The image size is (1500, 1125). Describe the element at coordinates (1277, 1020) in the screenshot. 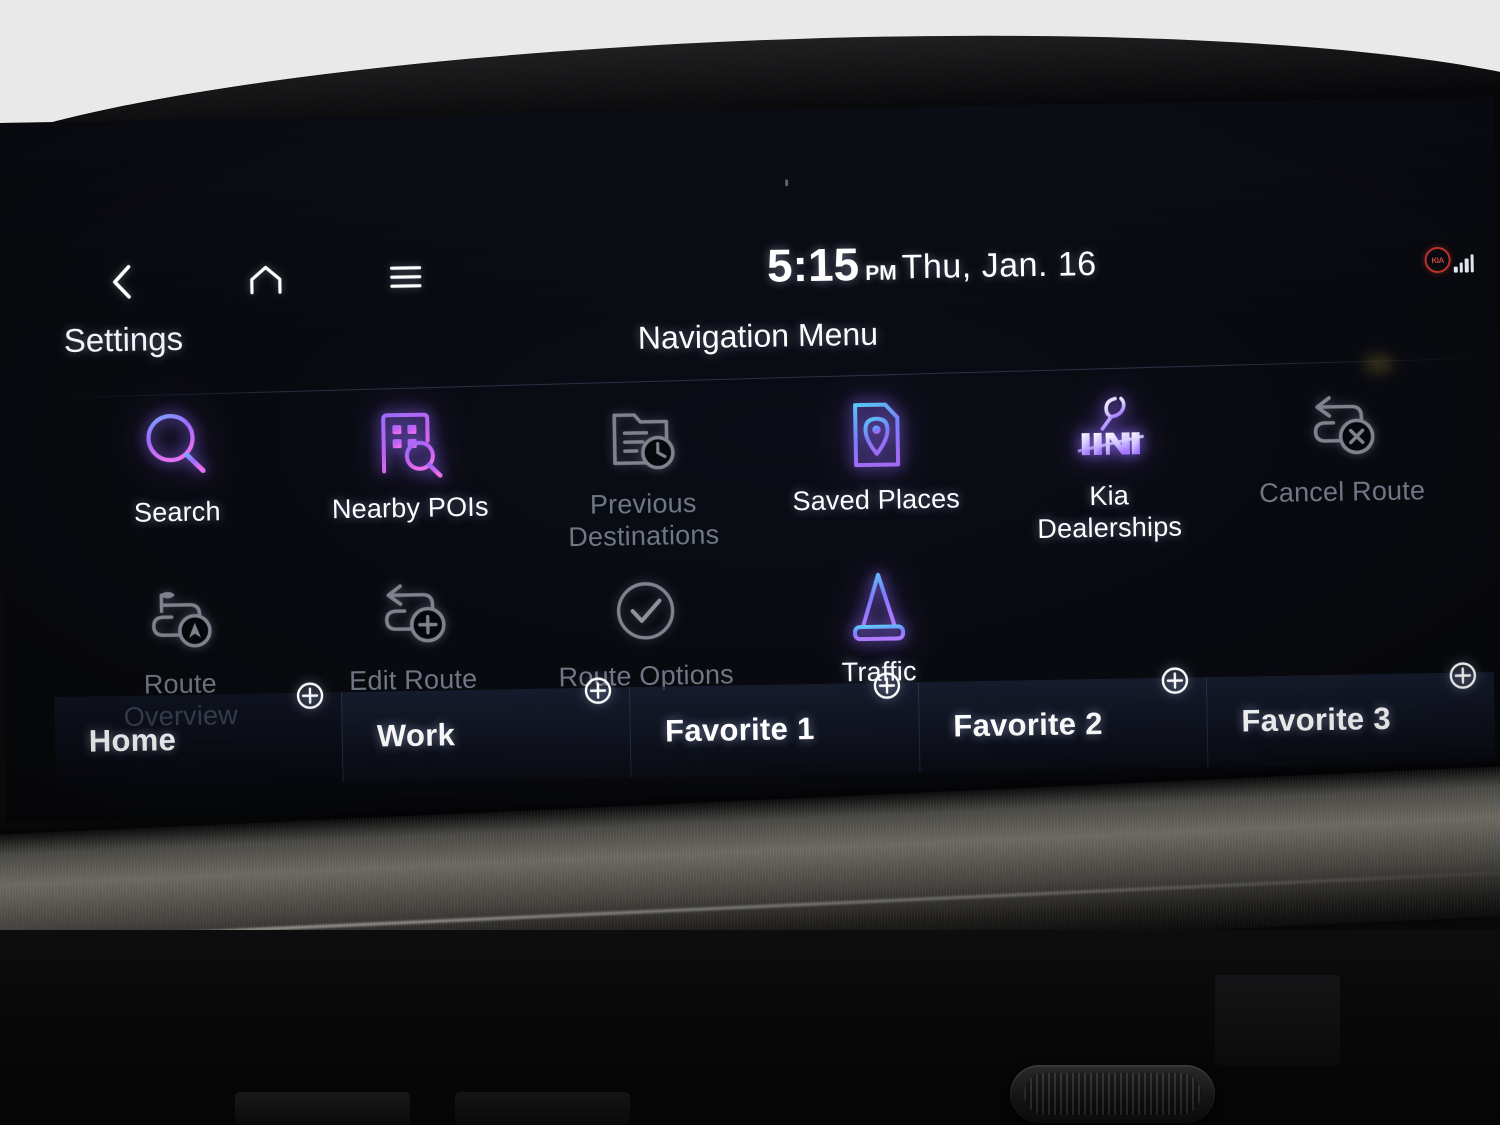

I see `console-panel` at that location.